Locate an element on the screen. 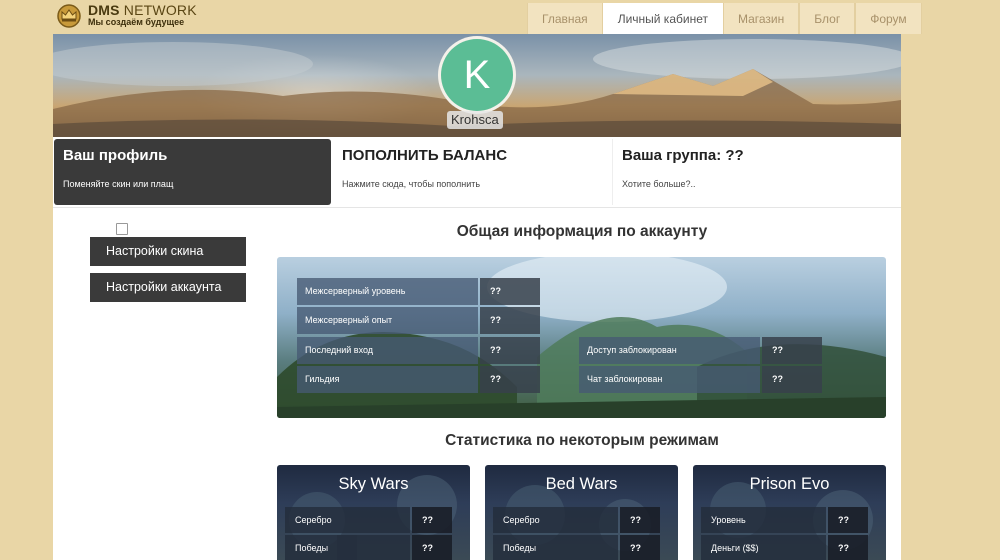  mode-card-prison-evo: Prison Evo Уровень ?? Деньги ($$) ?? is located at coordinates (789, 512).